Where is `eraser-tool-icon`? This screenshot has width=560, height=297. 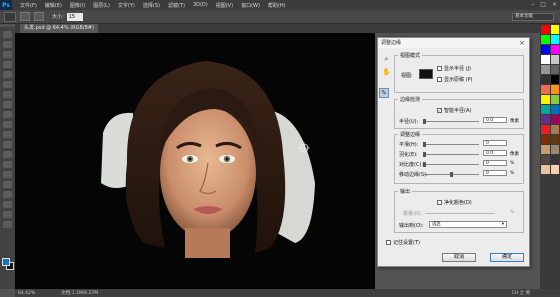 eraser-tool-icon is located at coordinates (7, 134).